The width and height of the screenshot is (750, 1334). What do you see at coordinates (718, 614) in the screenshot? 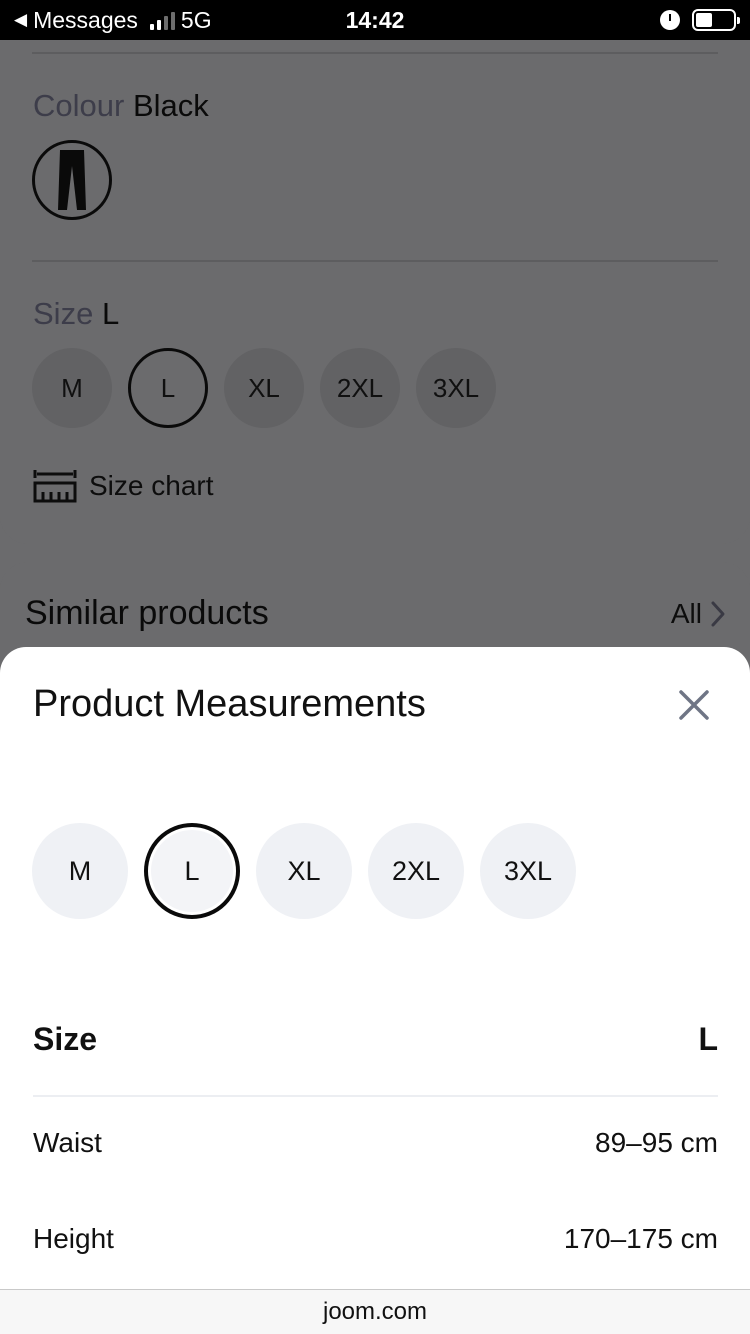
I see `chevron-right-icon` at bounding box center [718, 614].